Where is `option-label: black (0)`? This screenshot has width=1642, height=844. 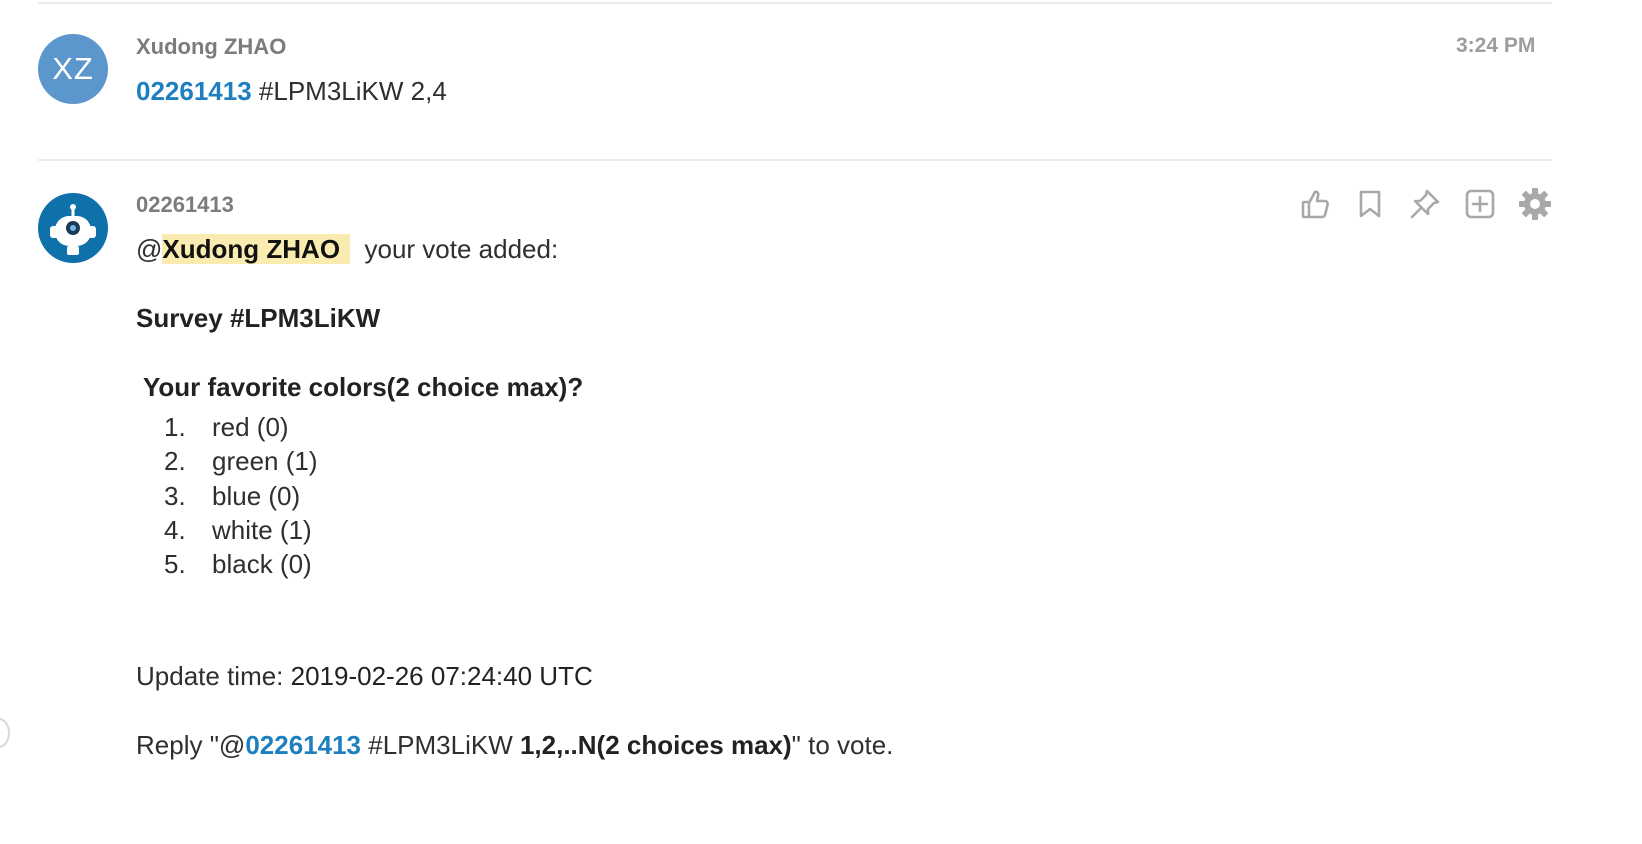 option-label: black (0) is located at coordinates (262, 564).